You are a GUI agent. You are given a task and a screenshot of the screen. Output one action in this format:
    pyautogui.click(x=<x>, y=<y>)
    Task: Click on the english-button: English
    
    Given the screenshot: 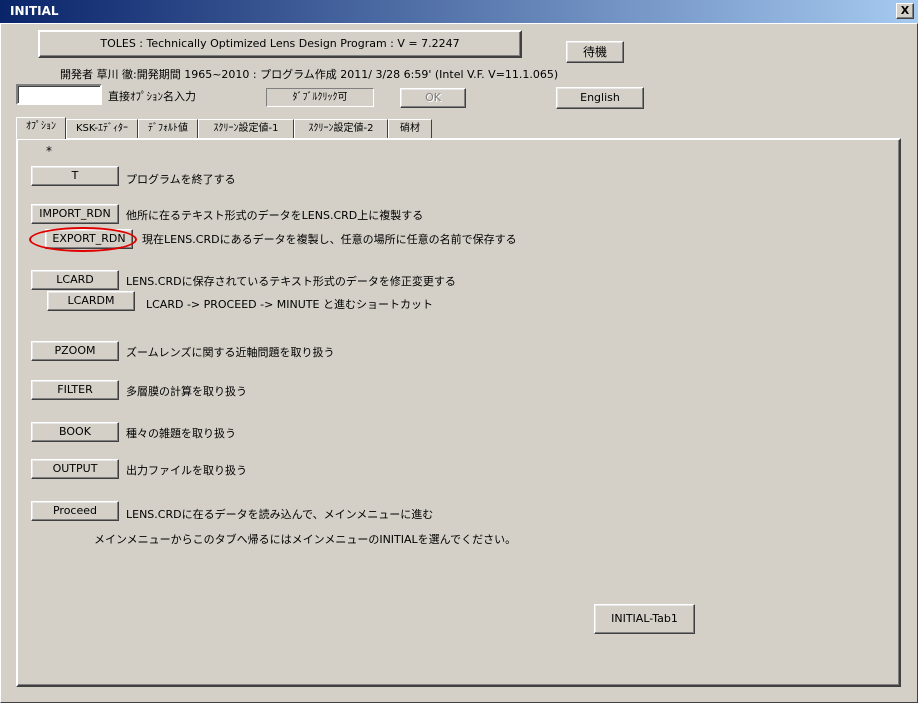 What is the action you would take?
    pyautogui.click(x=600, y=98)
    